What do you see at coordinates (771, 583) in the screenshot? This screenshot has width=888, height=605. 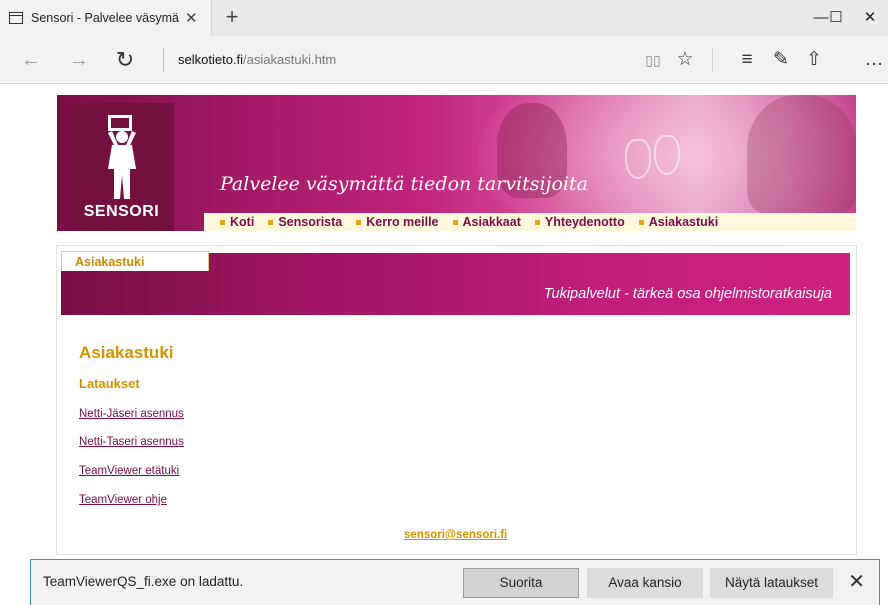 I see `view-downloads-button: Näytä lataukset` at bounding box center [771, 583].